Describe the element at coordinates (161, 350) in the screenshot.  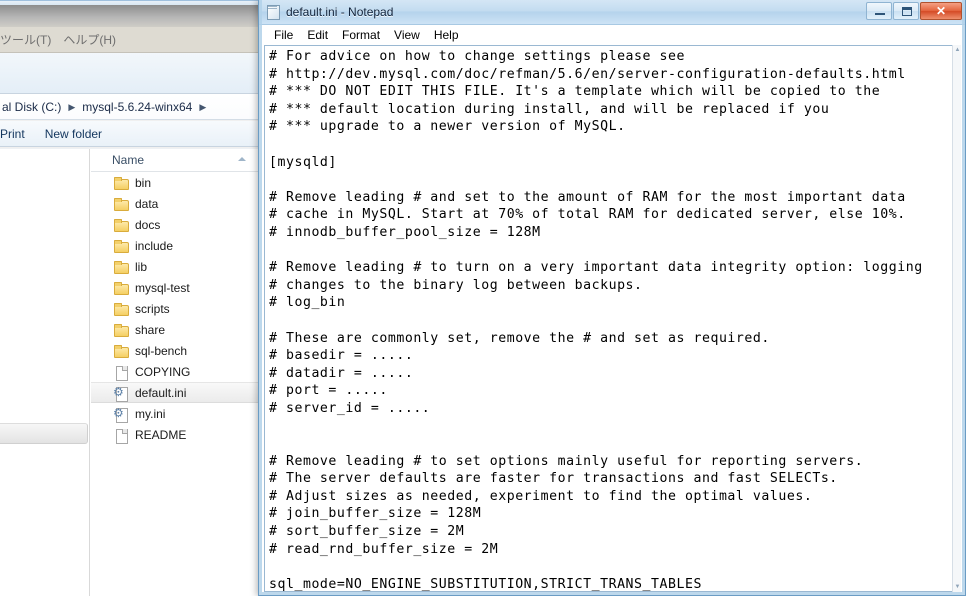
I see `file-list-item-label: sql-bench` at that location.